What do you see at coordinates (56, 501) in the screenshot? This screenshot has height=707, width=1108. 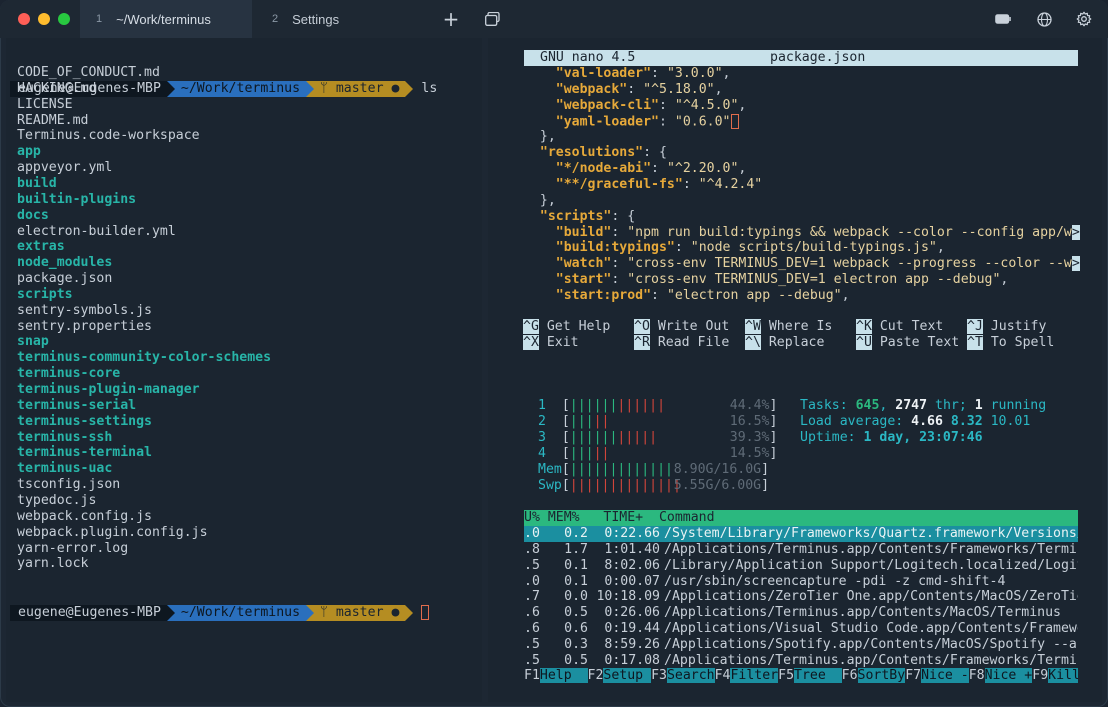 I see `file-entry: typedoc.js` at bounding box center [56, 501].